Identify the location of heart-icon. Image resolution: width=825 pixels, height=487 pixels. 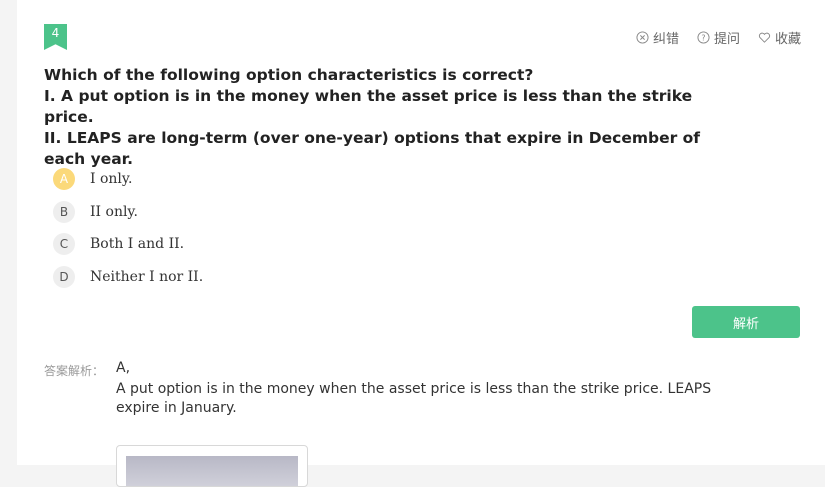
(764, 37).